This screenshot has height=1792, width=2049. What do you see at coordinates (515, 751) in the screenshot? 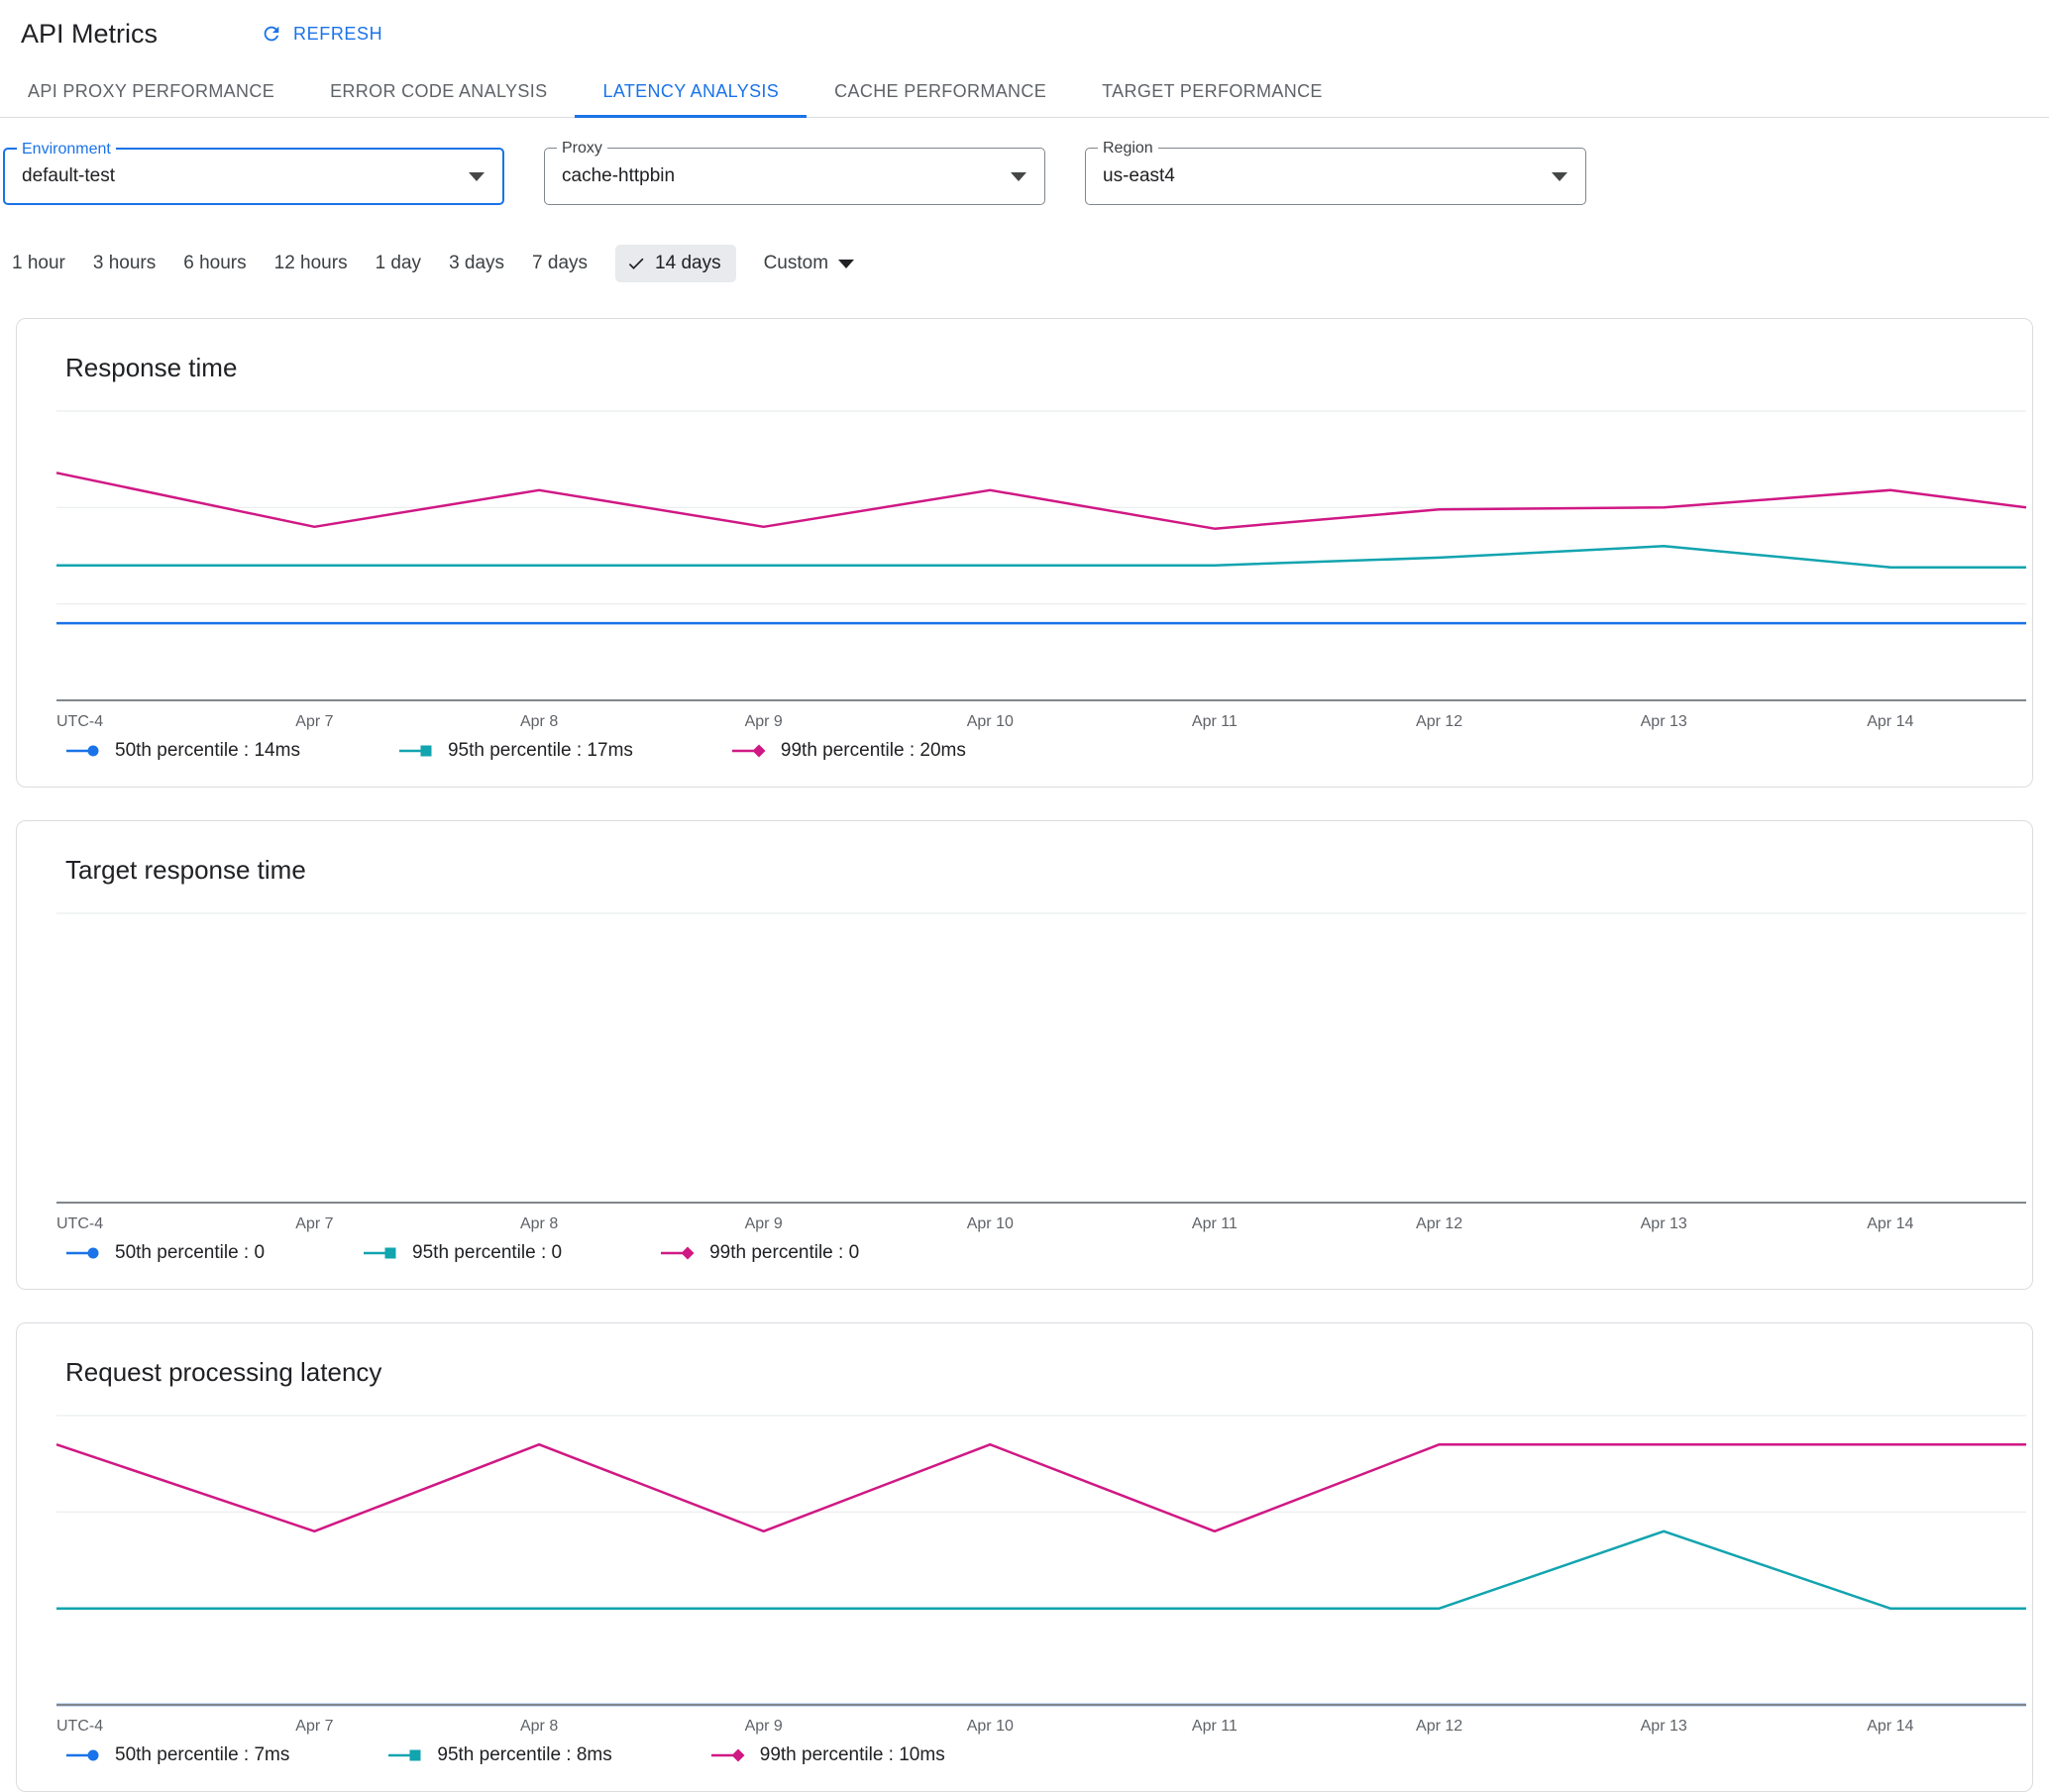
I see `legend-item-p95: 95th percentile : 17ms` at bounding box center [515, 751].